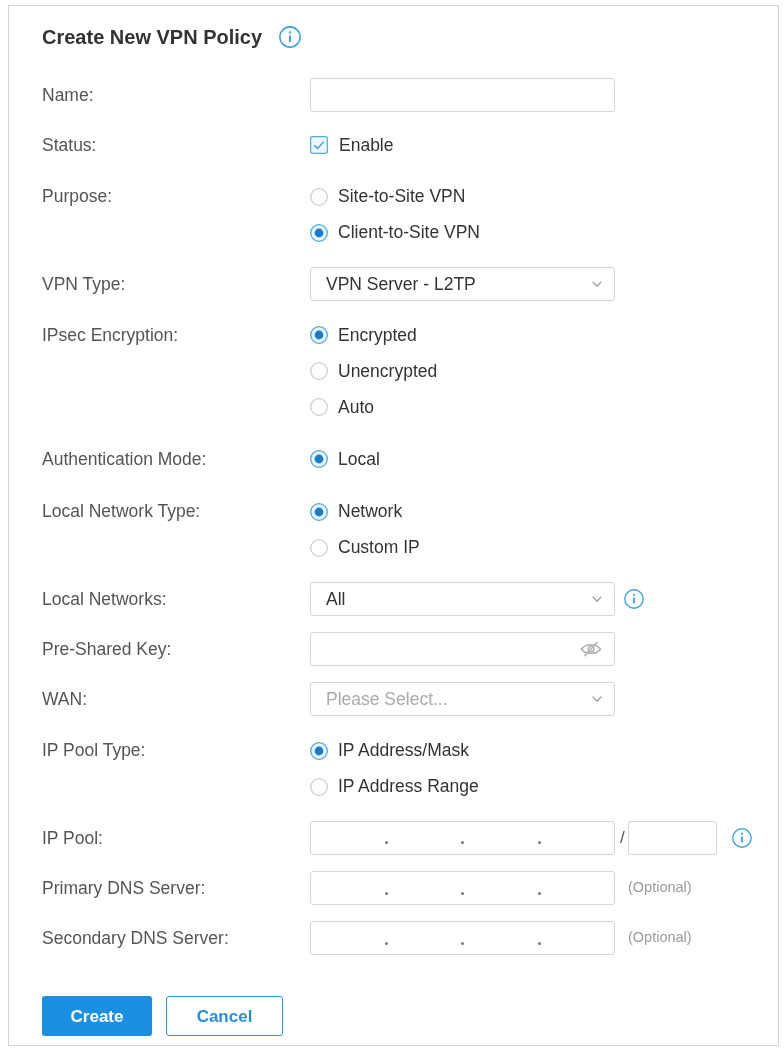 This screenshot has width=784, height=1050. I want to click on radio-option: Custom IP, so click(365, 547).